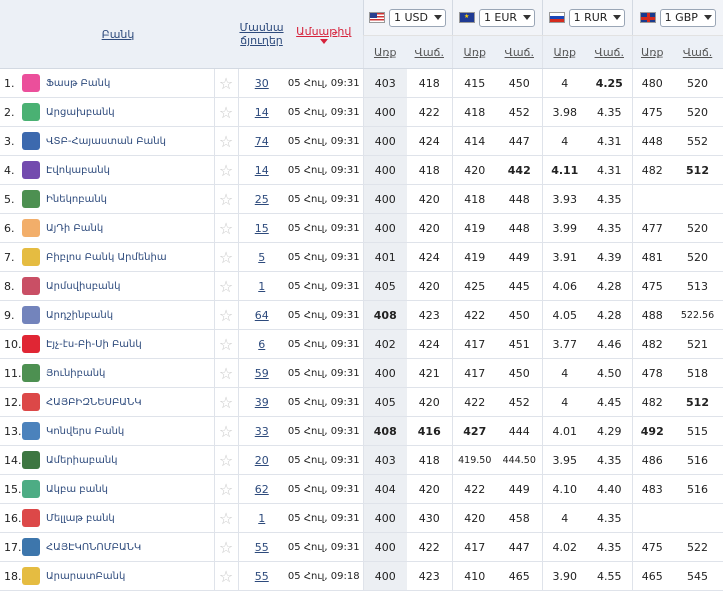  Describe the element at coordinates (652, 52) in the screenshot. I see `gbp-buy-header: Առք` at that location.